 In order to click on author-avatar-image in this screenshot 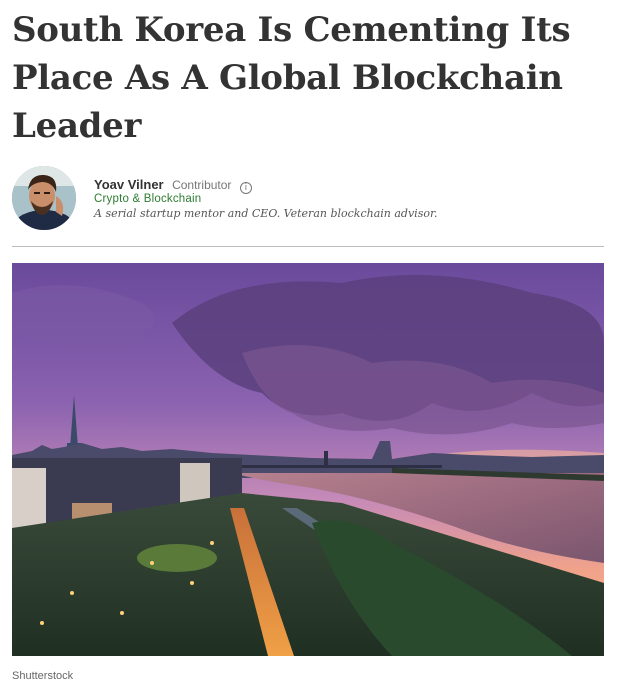, I will do `click(44, 198)`.